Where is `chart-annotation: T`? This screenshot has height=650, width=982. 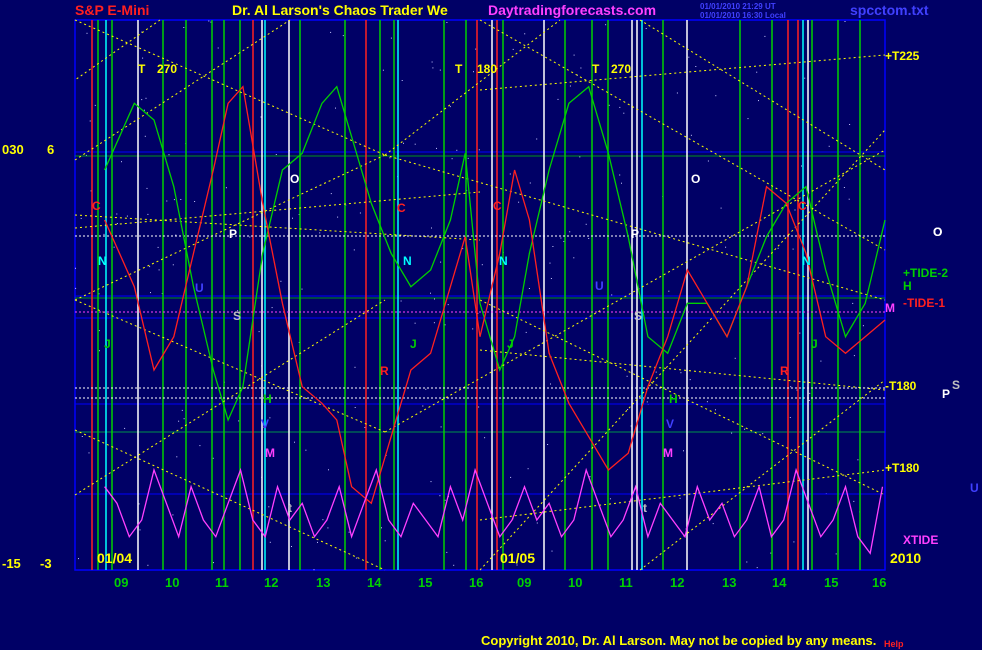
chart-annotation: T is located at coordinates (142, 69).